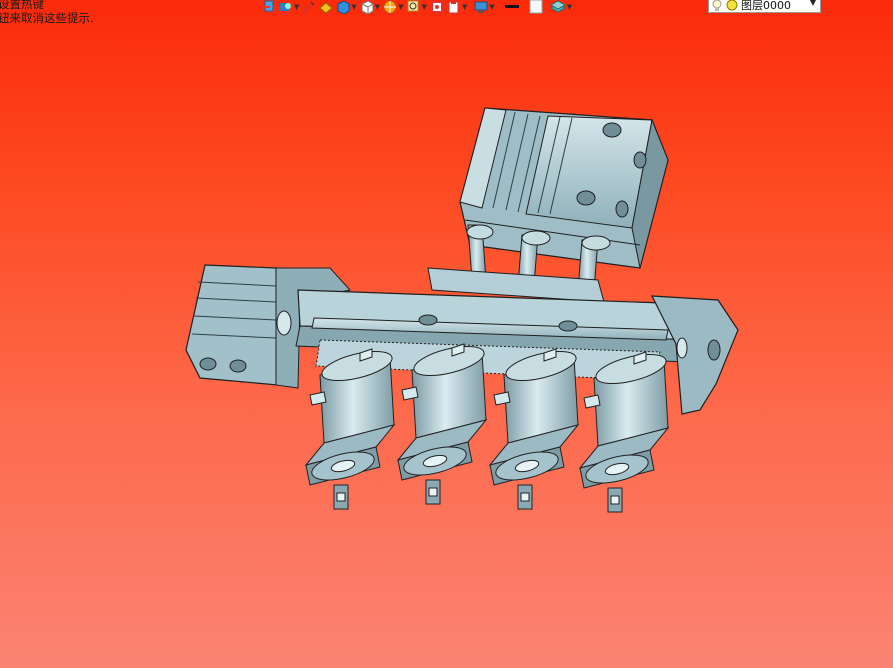 This screenshot has height=668, width=893. I want to click on top-cylinder, so click(564, 188).